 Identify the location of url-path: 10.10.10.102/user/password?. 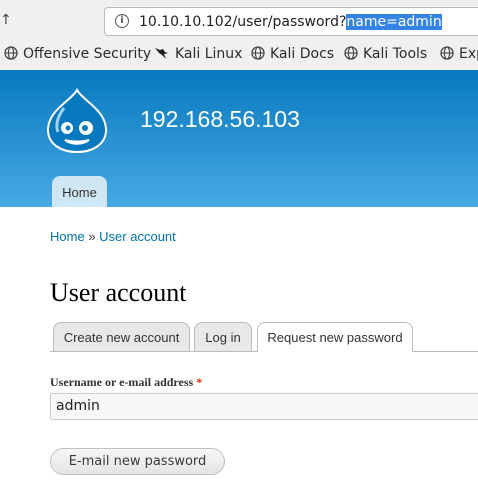
(243, 22).